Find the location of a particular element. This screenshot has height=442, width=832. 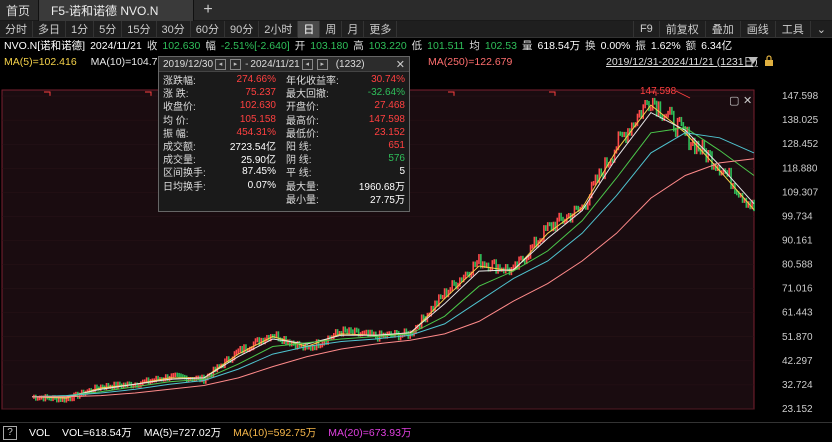

period-tab-0: 分时 is located at coordinates (16, 29).